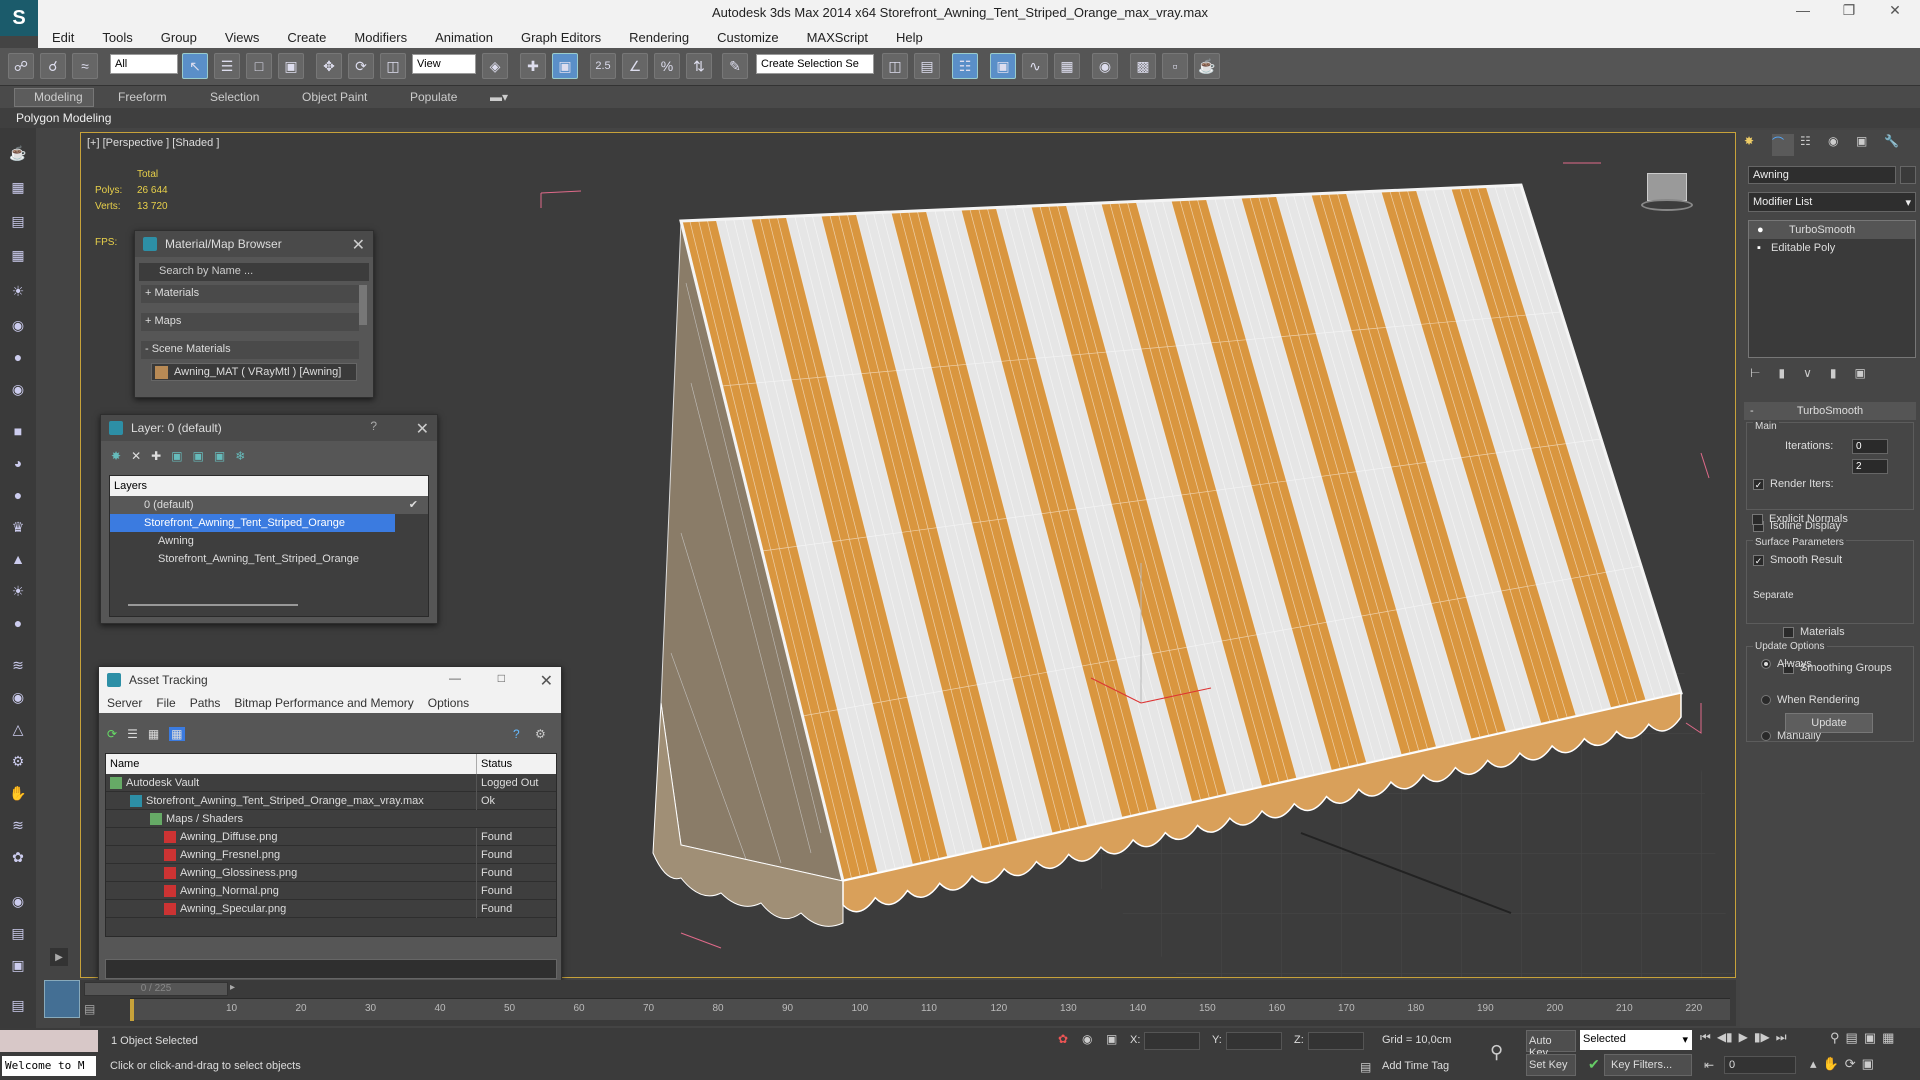 This screenshot has height=1080, width=1920. Describe the element at coordinates (895, 66) in the screenshot. I see `mirror-icon: ◫` at that location.